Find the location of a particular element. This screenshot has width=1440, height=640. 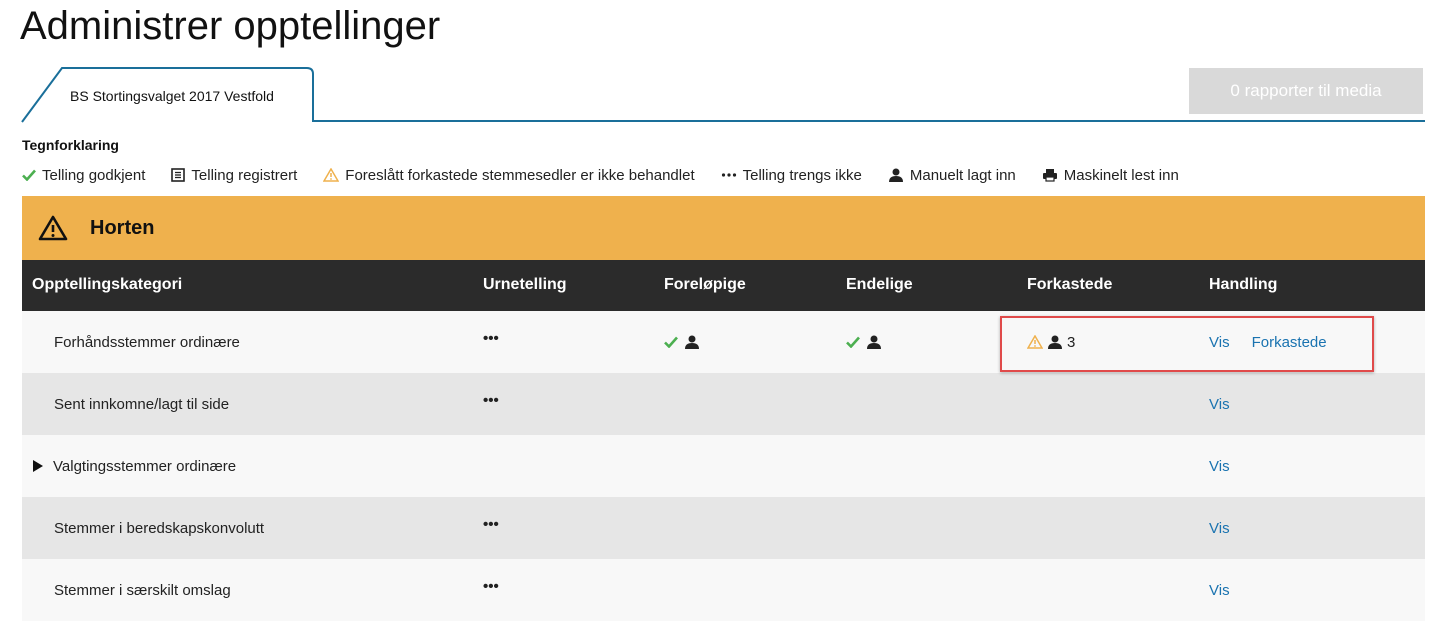

media-reports-button: 0 rapporter til media is located at coordinates (1306, 91).